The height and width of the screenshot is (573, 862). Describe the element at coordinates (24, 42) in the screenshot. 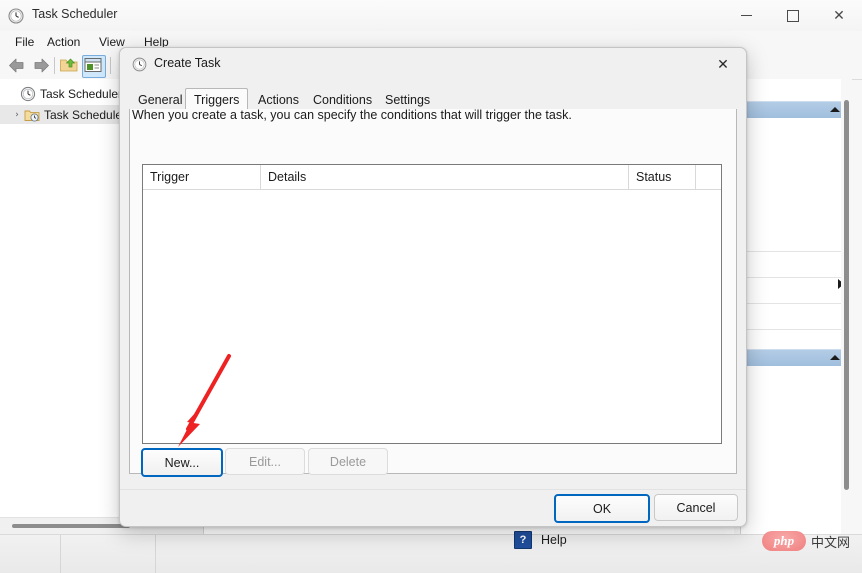

I see `menu-file: File` at that location.